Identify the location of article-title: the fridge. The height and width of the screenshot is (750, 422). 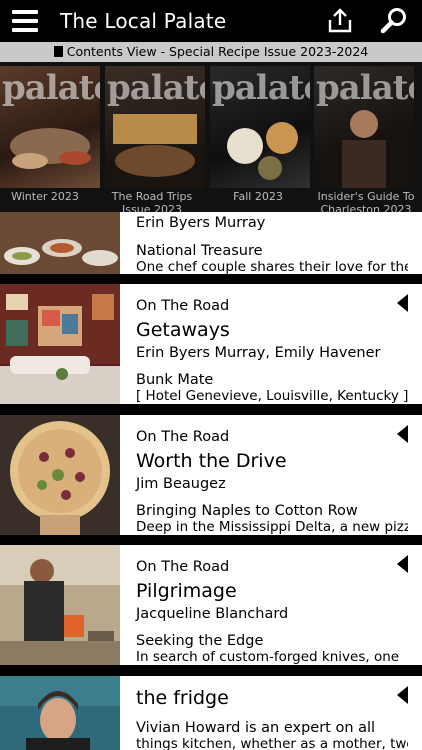
(182, 698).